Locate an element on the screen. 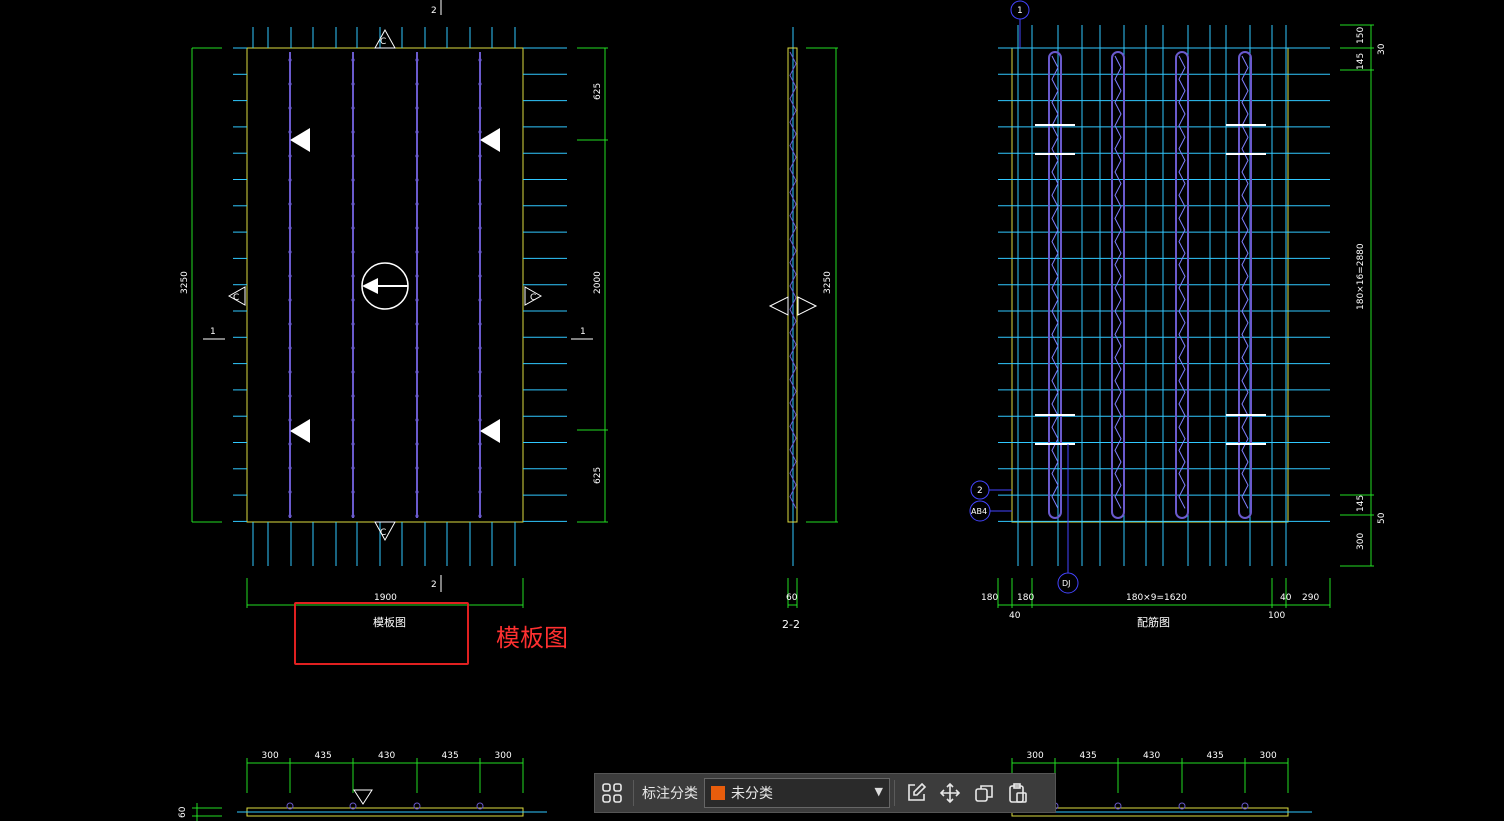 The height and width of the screenshot is (821, 1504). rebar-bottom-dim-7: 100 is located at coordinates (1276, 616).